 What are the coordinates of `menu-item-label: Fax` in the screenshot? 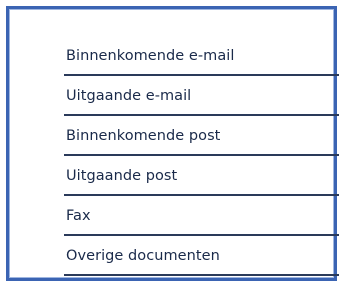 It's located at (78, 216).